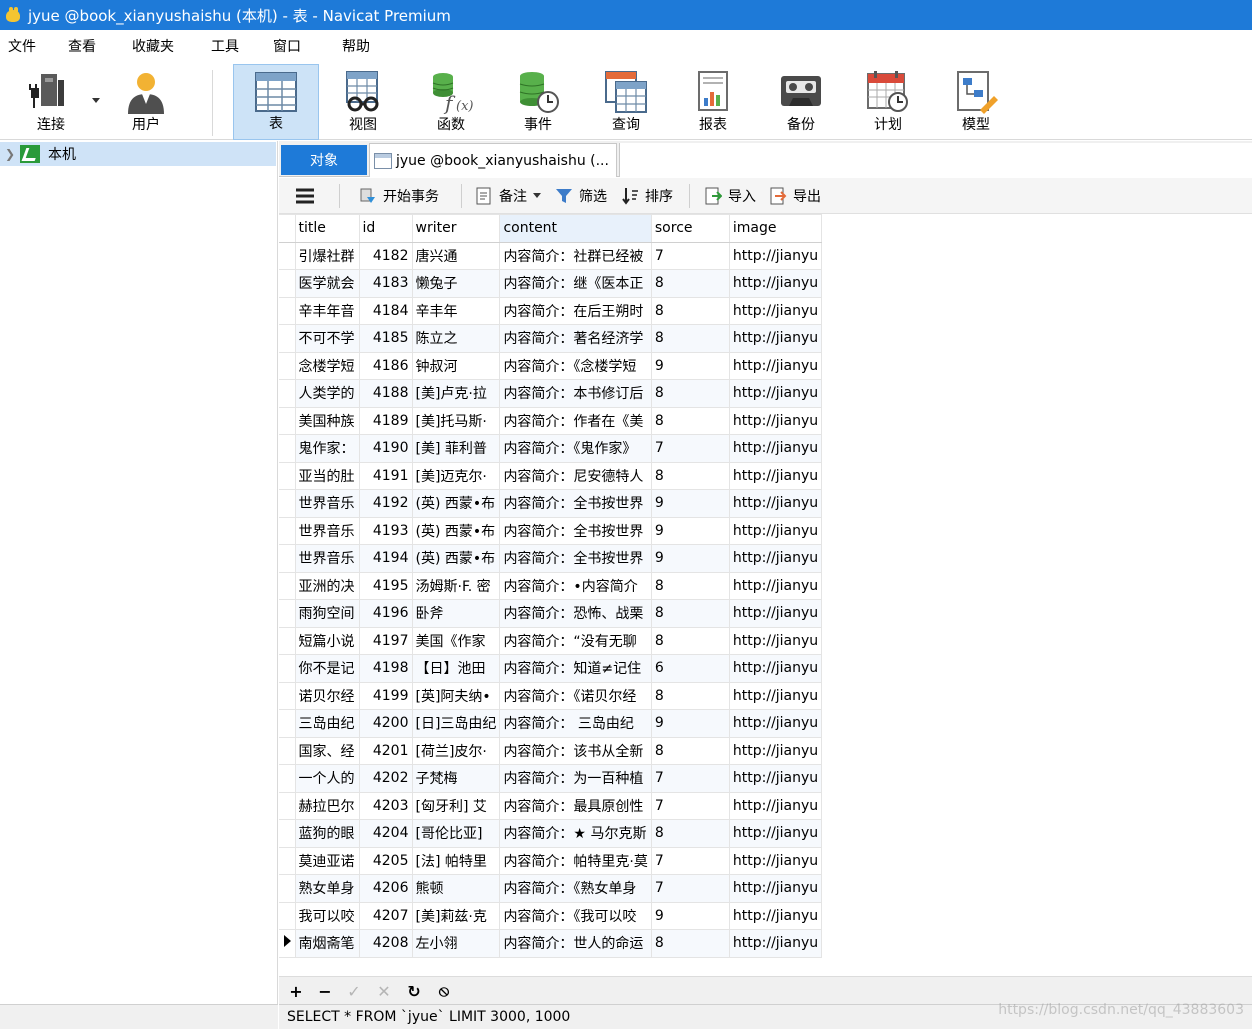 This screenshot has height=1029, width=1252. Describe the element at coordinates (385, 805) in the screenshot. I see `cell-id: 4203` at that location.